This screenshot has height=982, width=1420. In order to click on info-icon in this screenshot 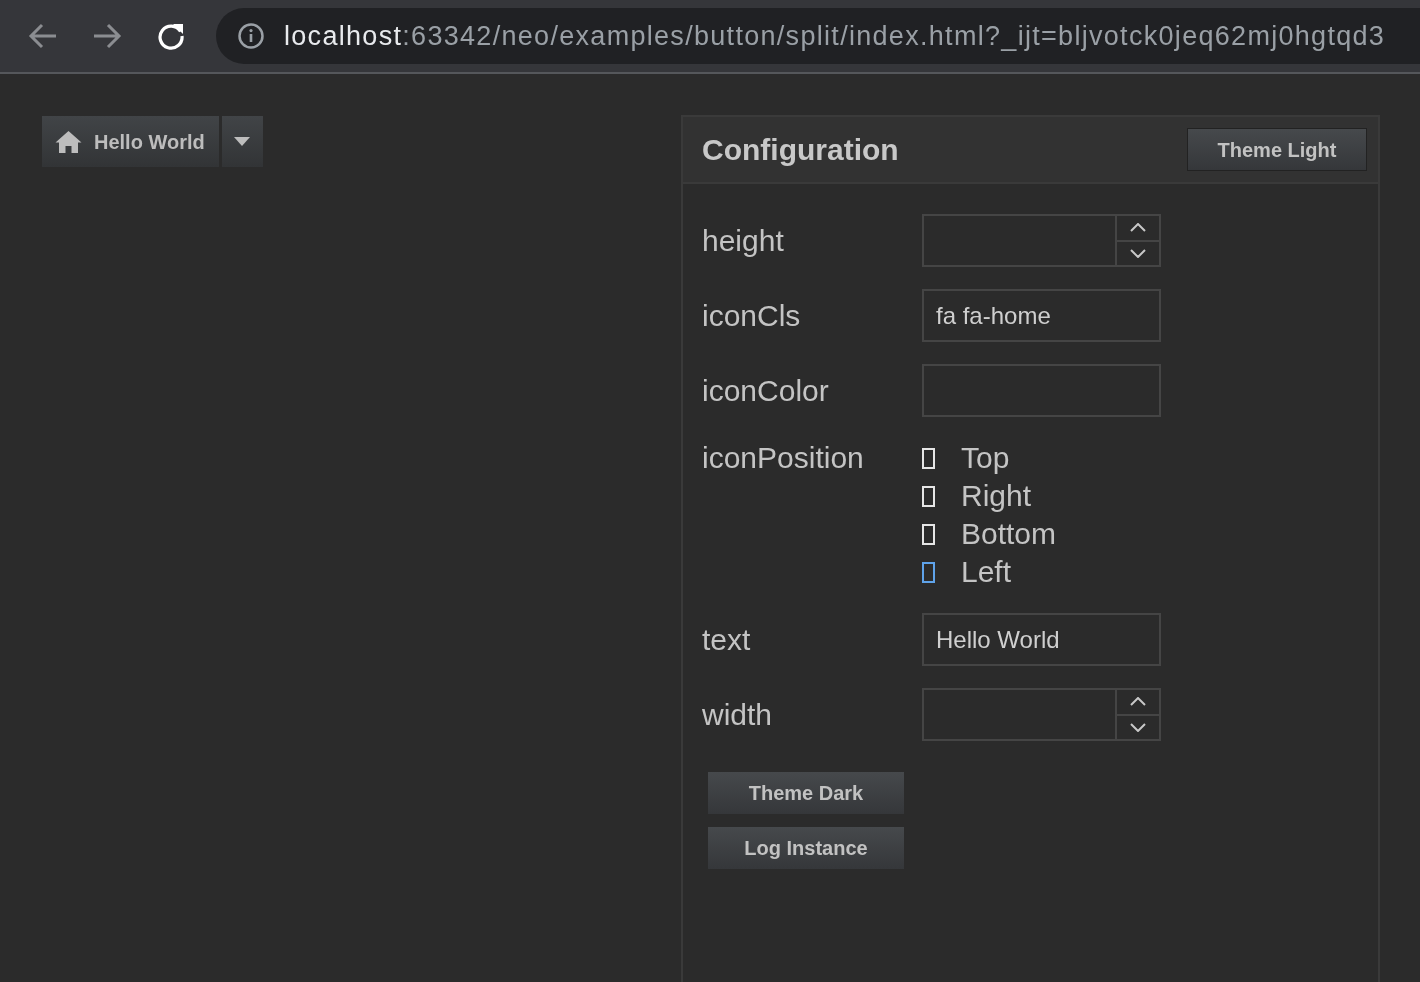, I will do `click(251, 36)`.